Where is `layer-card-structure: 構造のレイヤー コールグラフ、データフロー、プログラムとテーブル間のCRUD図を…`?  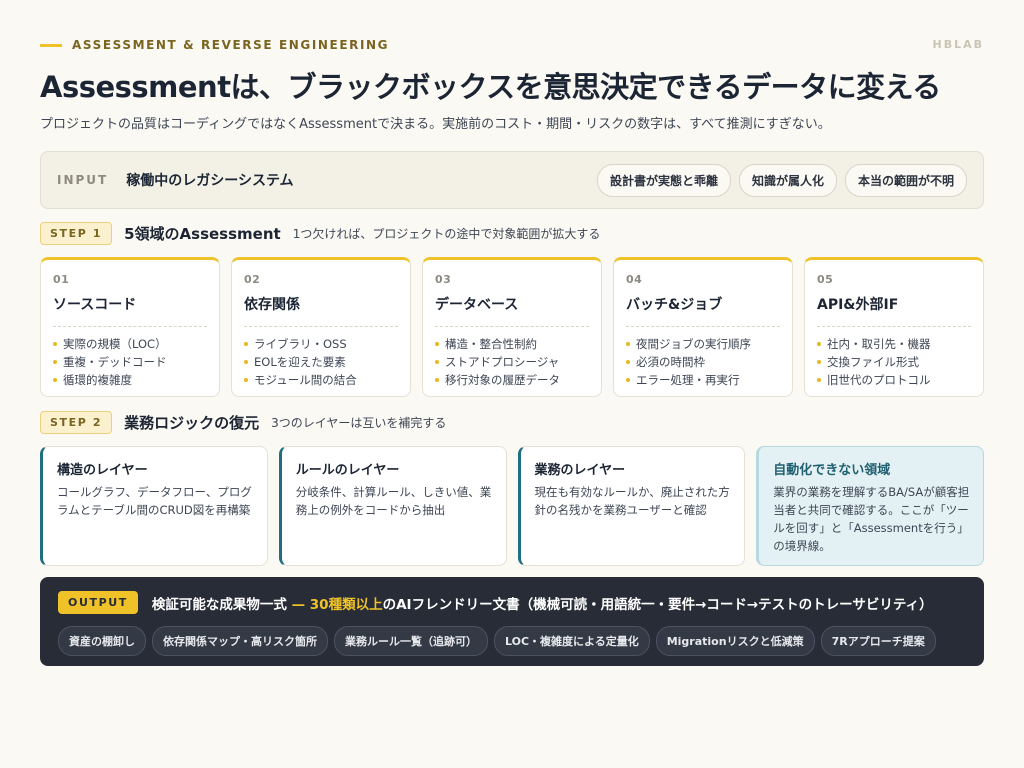
layer-card-structure: 構造のレイヤー コールグラフ、データフロー、プログラムとテーブル間のCRUD図を… is located at coordinates (154, 506).